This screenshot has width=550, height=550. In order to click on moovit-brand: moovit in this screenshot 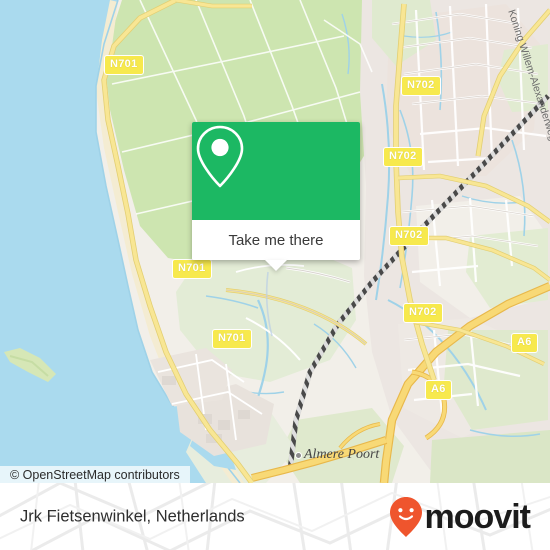, I will do `click(460, 517)`.